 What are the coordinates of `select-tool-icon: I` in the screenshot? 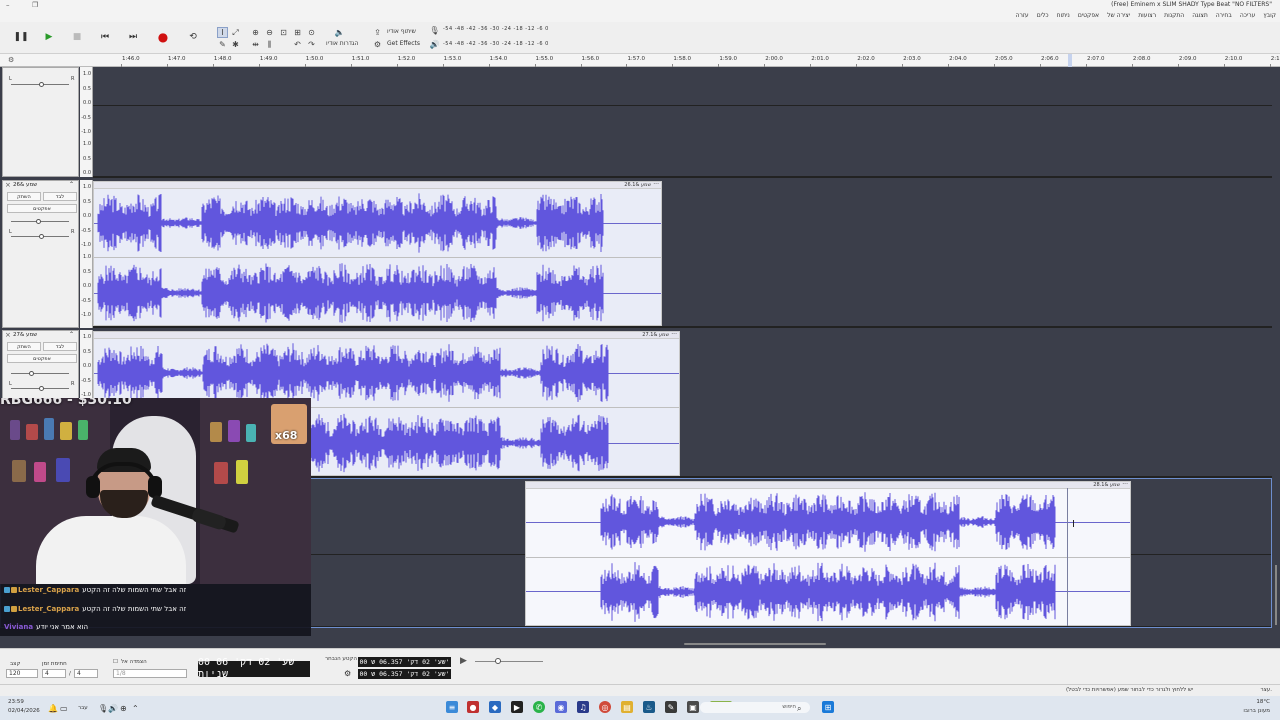 It's located at (222, 32).